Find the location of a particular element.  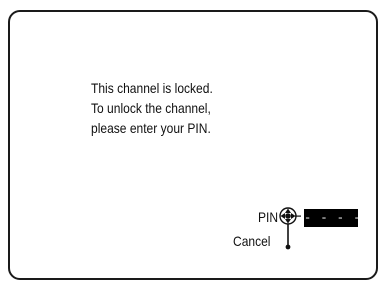

remote-nav-pad-icon is located at coordinates (289, 228).